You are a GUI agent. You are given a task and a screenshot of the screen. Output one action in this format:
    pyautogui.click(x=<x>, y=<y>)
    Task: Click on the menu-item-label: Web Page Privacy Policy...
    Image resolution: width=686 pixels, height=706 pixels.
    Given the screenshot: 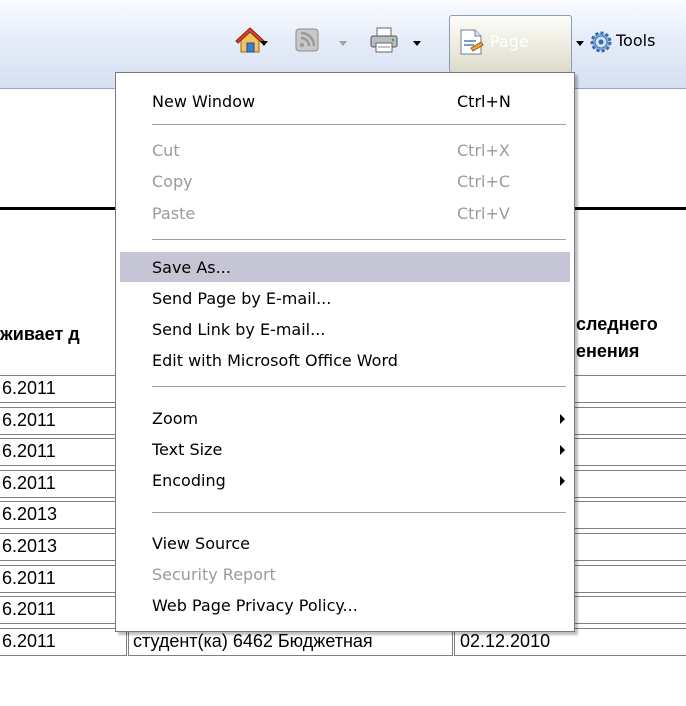 What is the action you would take?
    pyautogui.click(x=255, y=605)
    